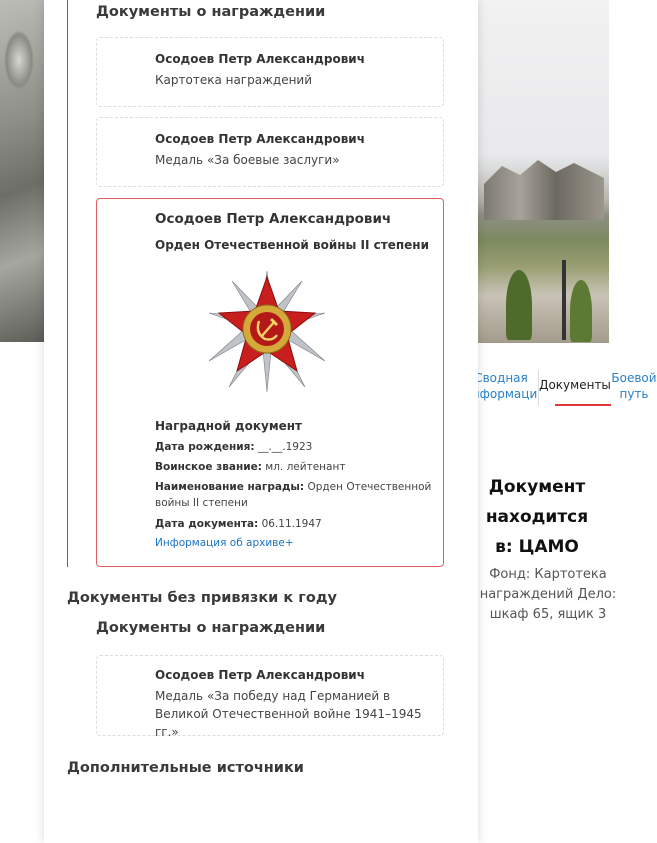 The width and height of the screenshot is (657, 843). What do you see at coordinates (574, 388) in the screenshot?
I see `tab-documents: Документы` at bounding box center [574, 388].